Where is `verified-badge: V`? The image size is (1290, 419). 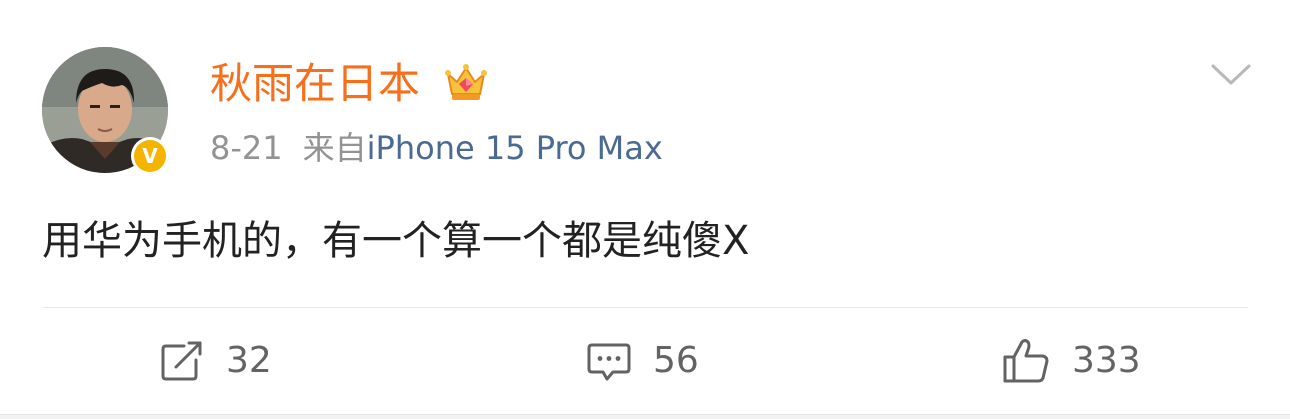
verified-badge: V is located at coordinates (150, 156).